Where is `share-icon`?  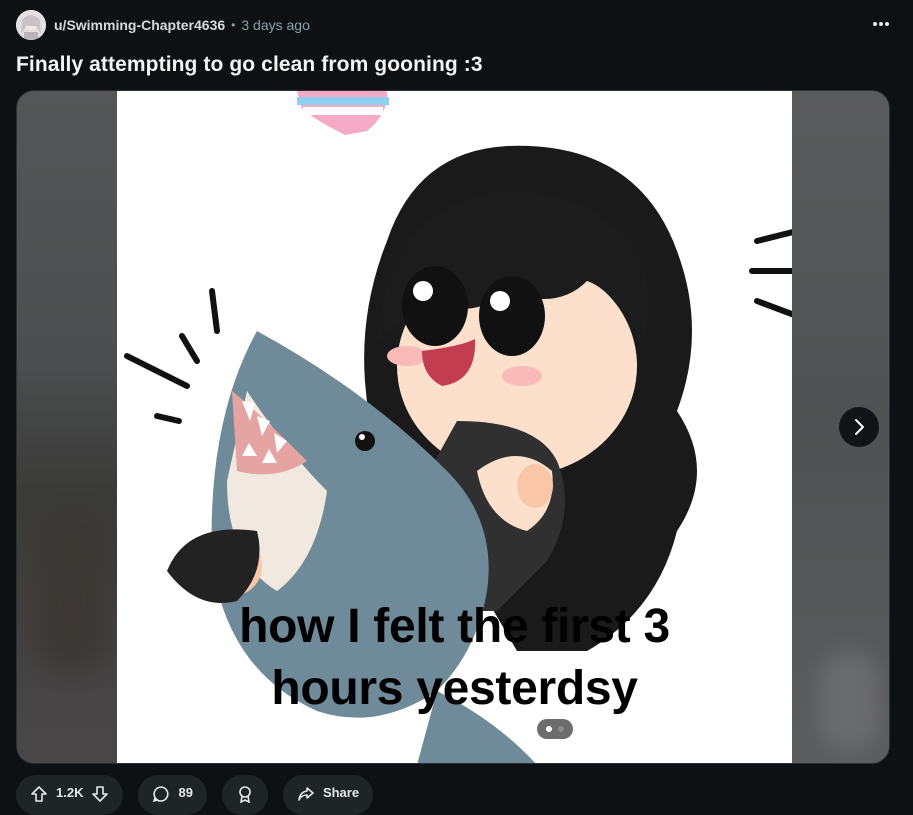
share-icon is located at coordinates (306, 794).